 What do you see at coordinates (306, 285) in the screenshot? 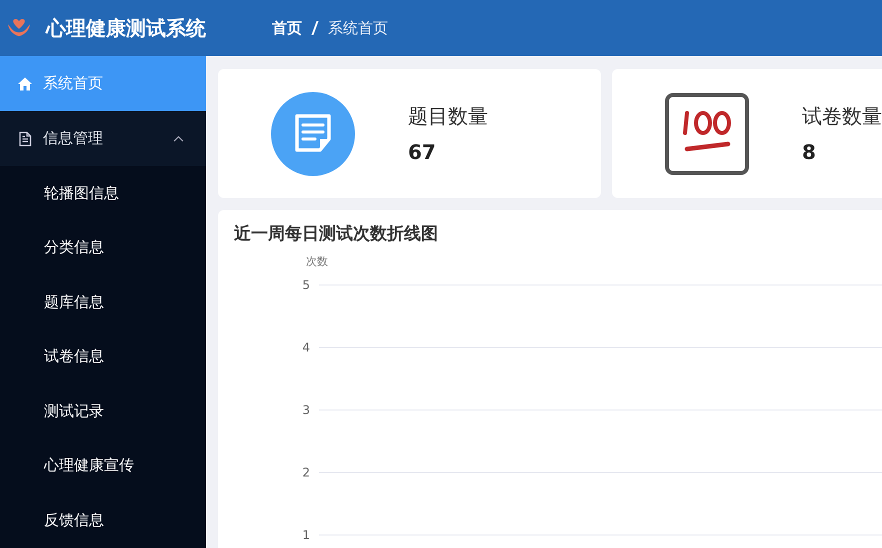
I see `axis-tick: 5` at bounding box center [306, 285].